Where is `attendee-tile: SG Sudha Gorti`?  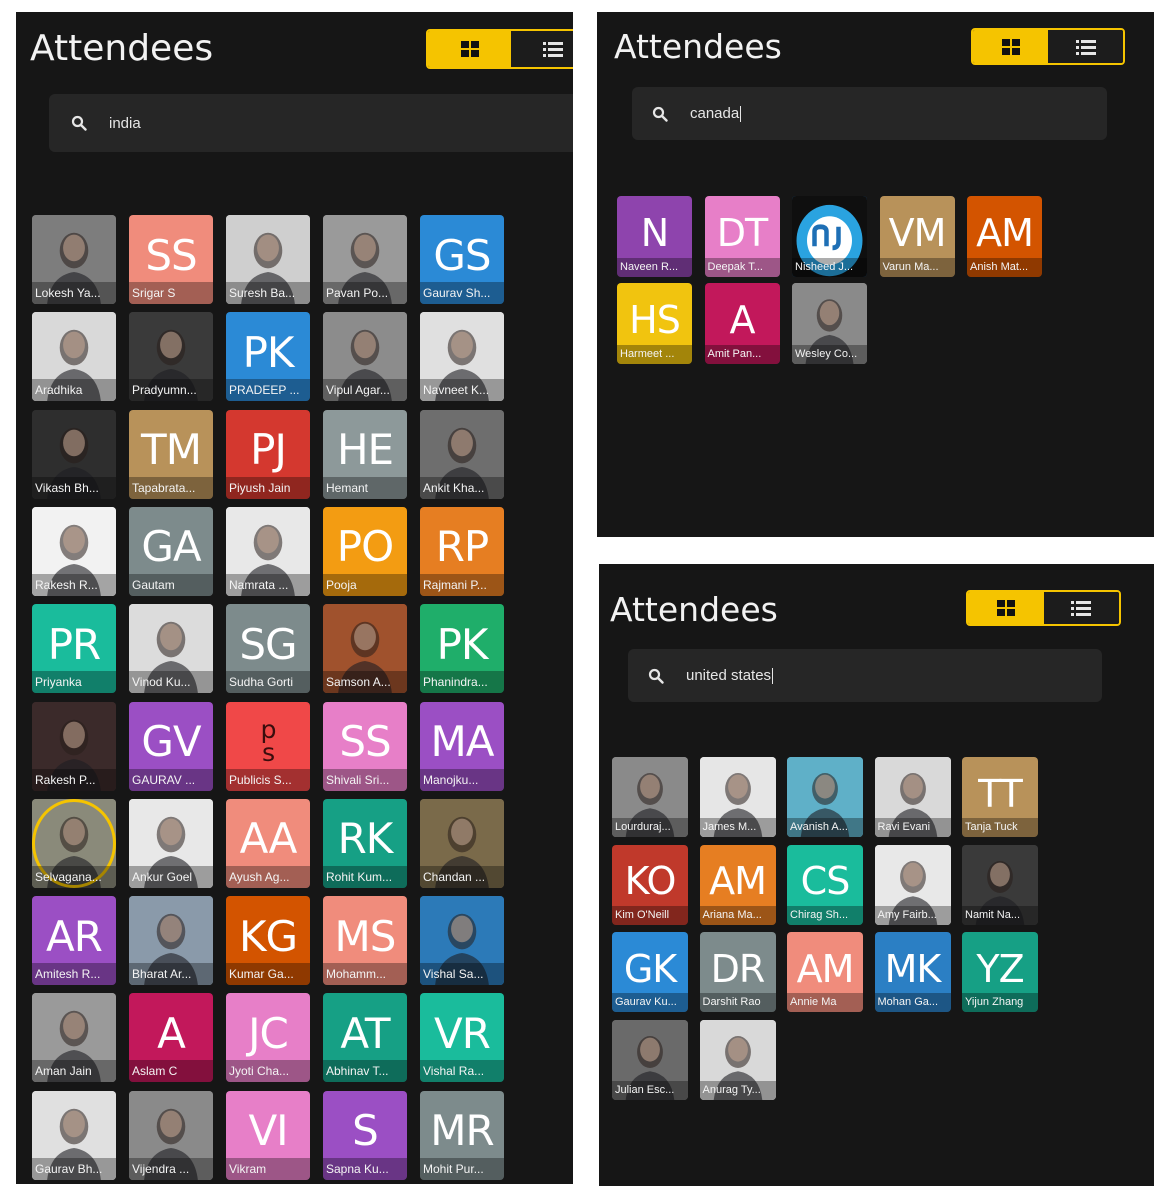 attendee-tile: SG Sudha Gorti is located at coordinates (268, 649).